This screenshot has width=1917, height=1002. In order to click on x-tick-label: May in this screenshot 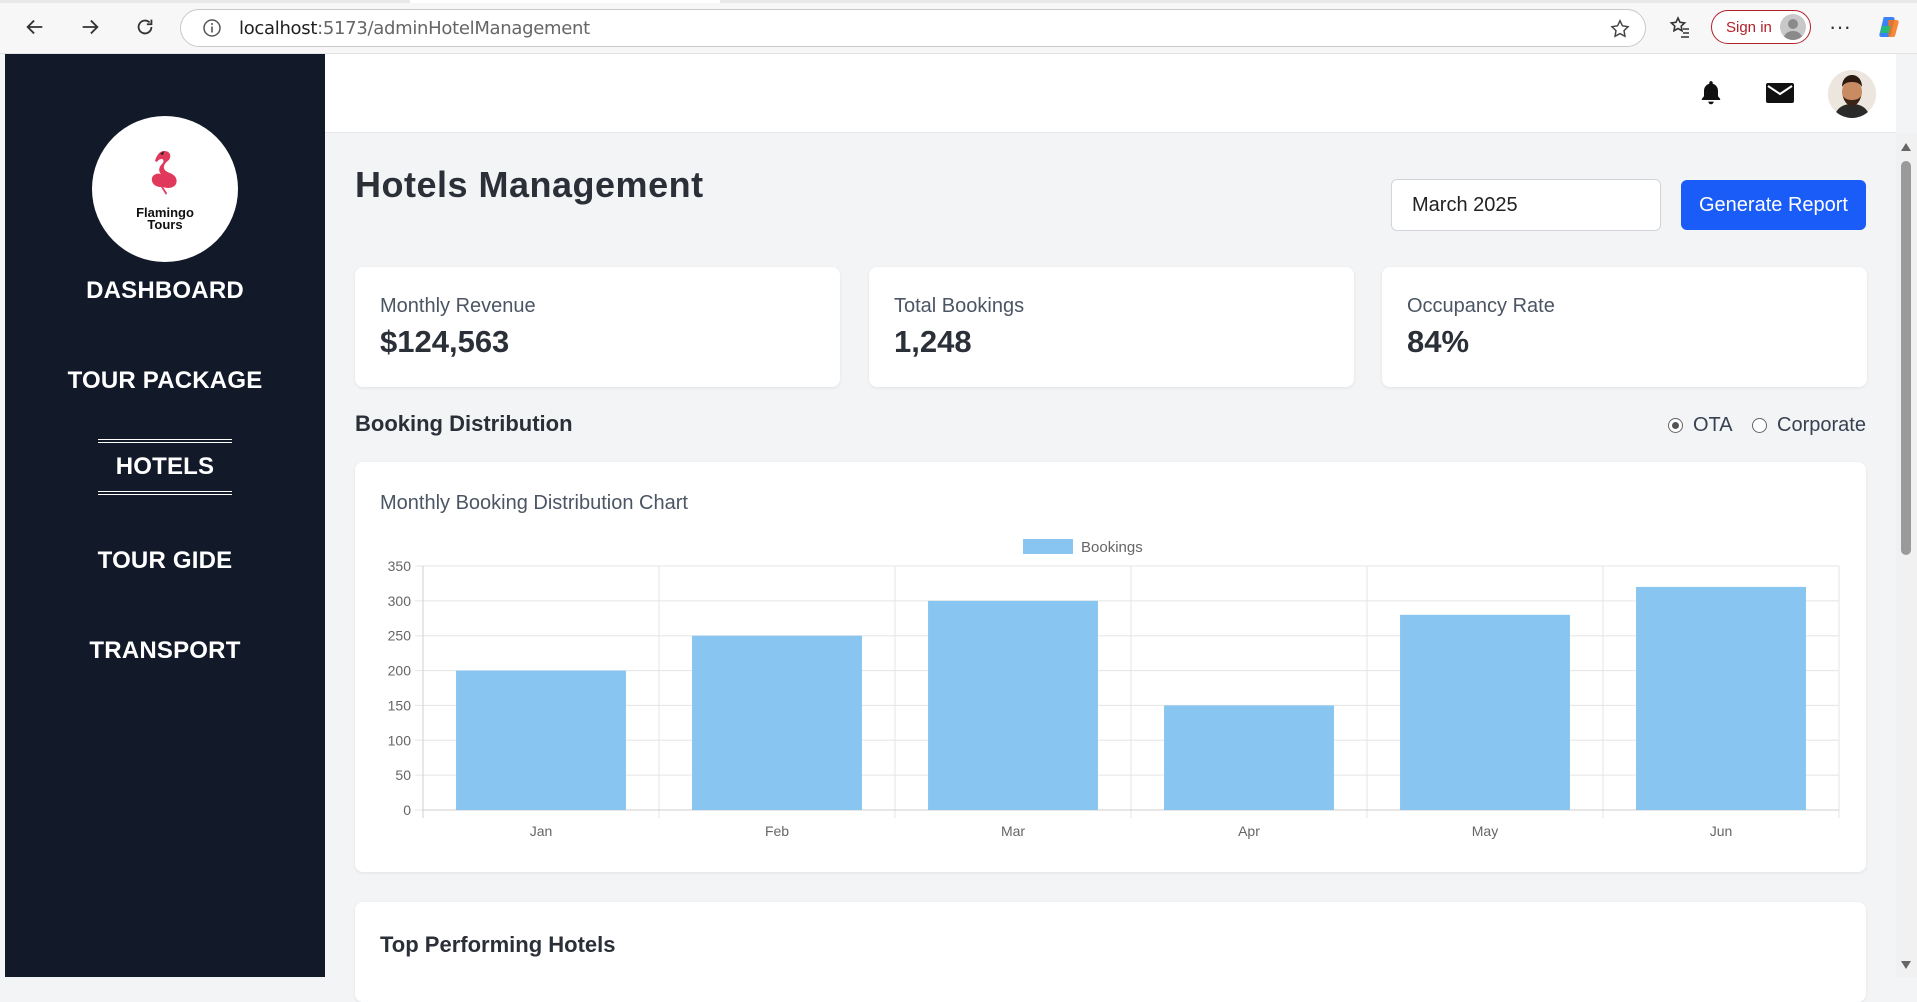, I will do `click(1485, 831)`.